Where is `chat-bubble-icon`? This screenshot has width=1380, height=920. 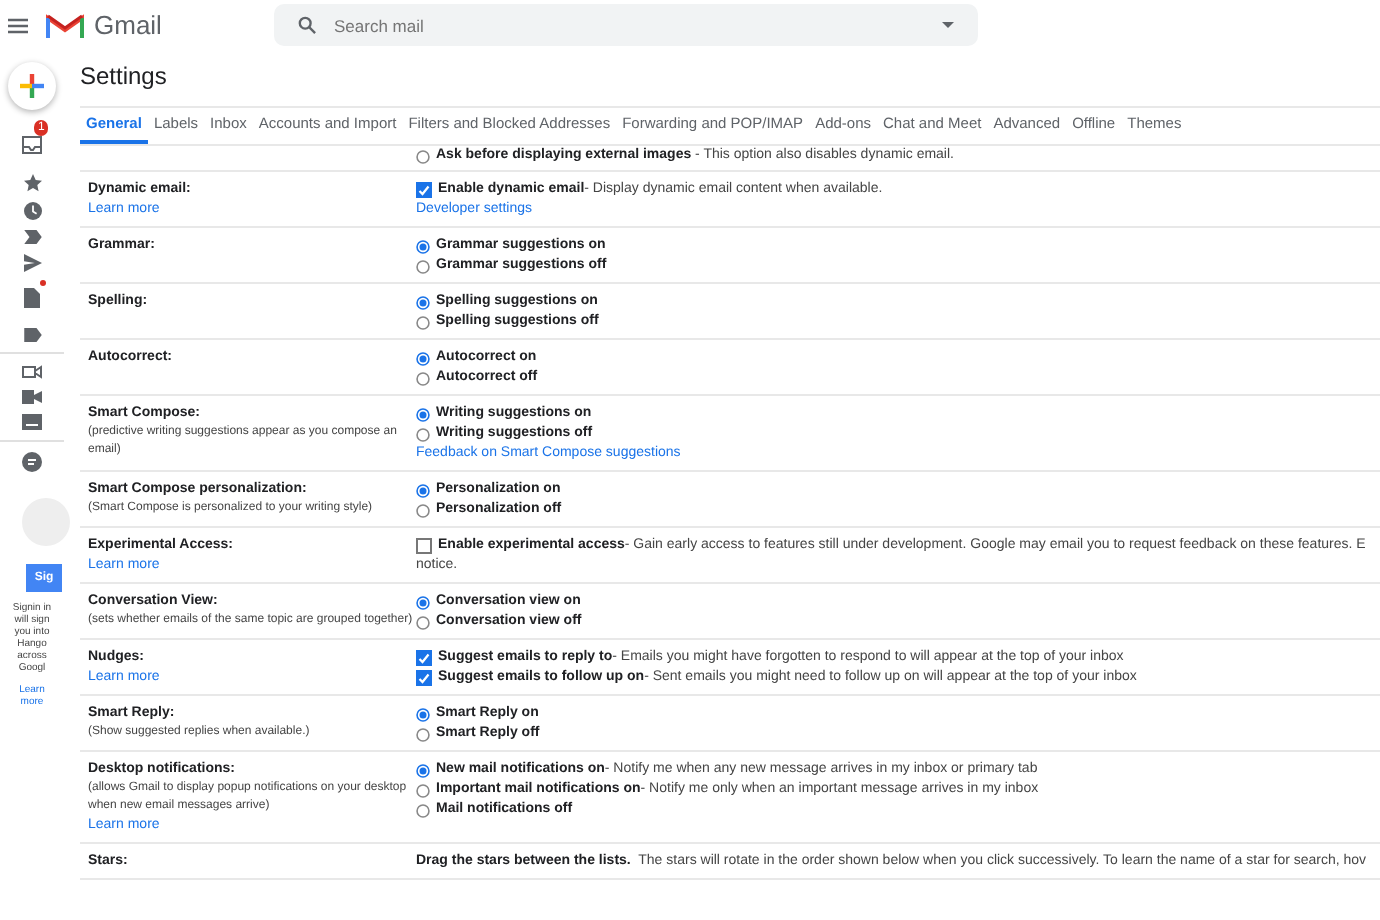 chat-bubble-icon is located at coordinates (32, 462).